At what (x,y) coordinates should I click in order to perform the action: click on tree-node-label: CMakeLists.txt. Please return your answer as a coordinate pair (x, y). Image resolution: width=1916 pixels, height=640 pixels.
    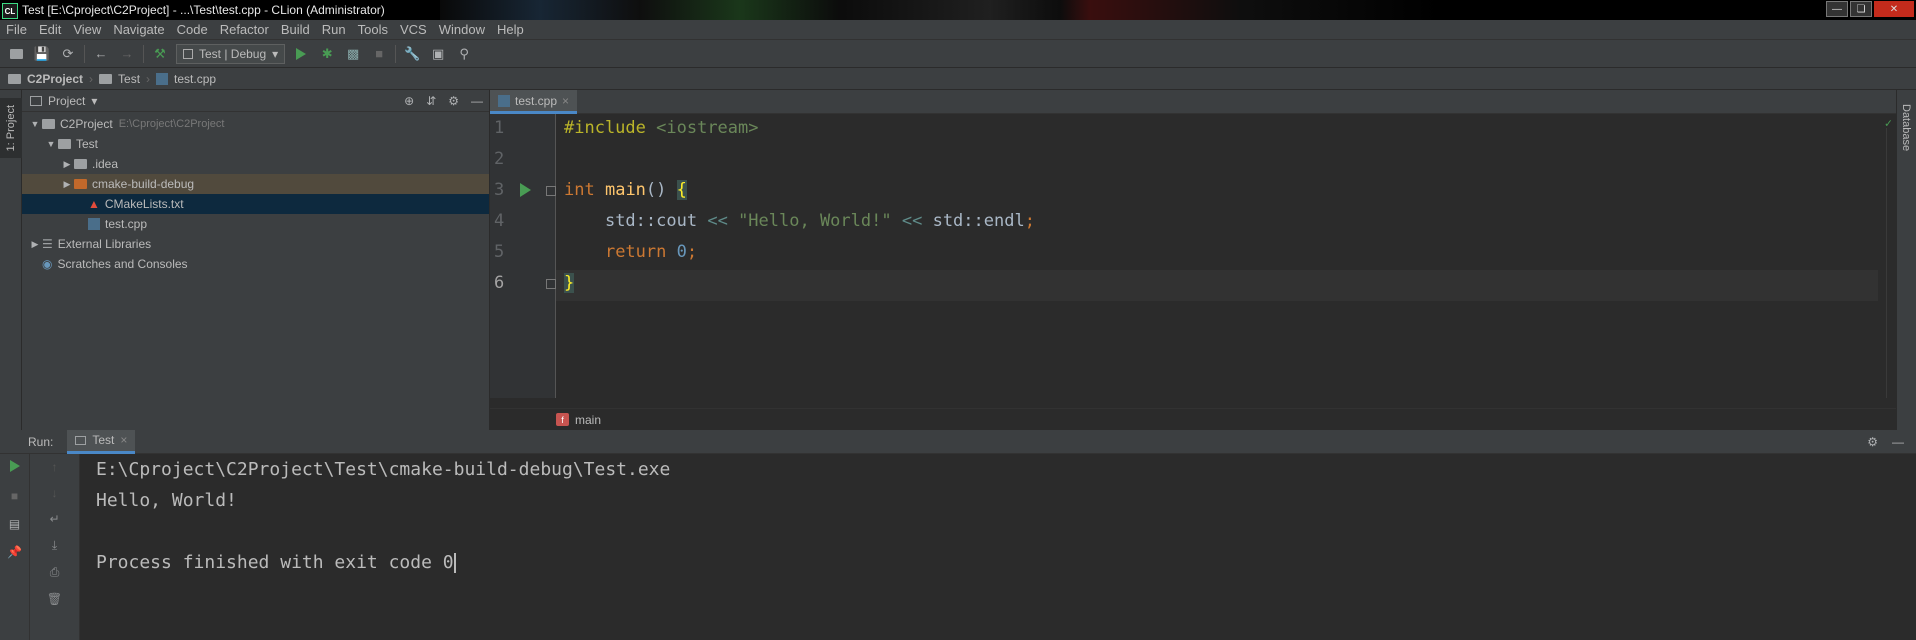
    Looking at the image, I should click on (144, 204).